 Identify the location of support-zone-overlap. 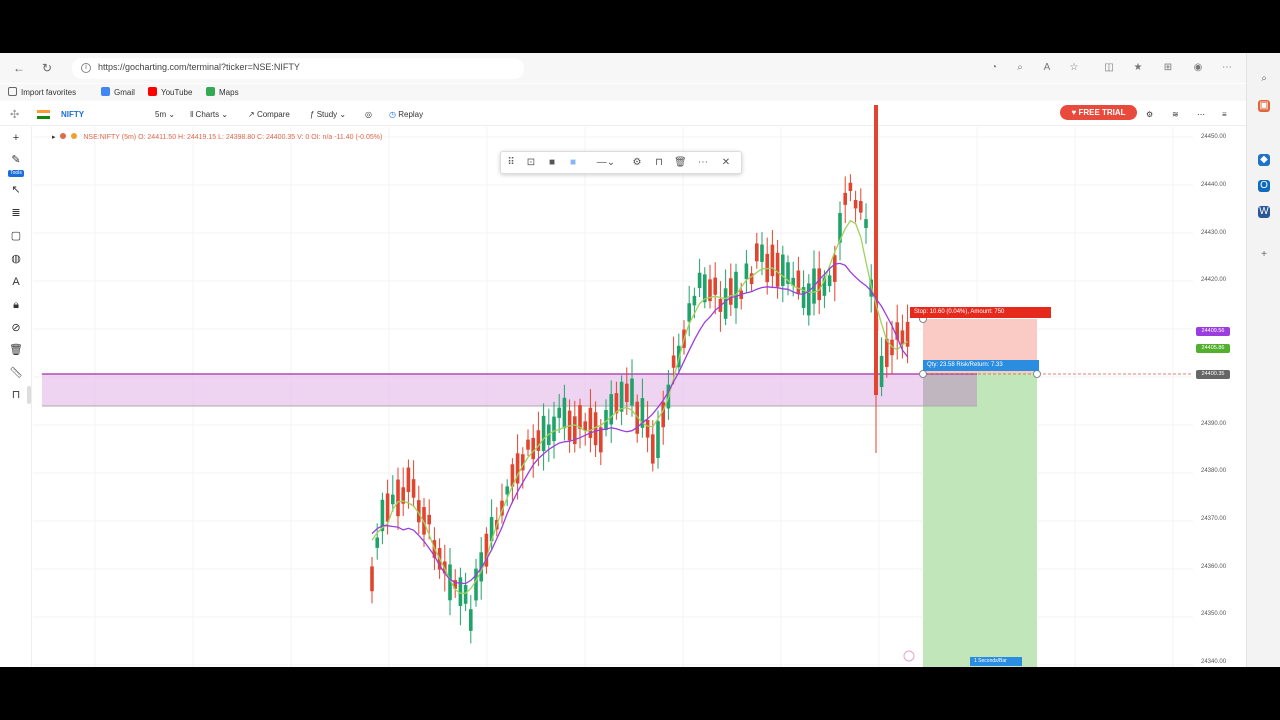
(950, 390).